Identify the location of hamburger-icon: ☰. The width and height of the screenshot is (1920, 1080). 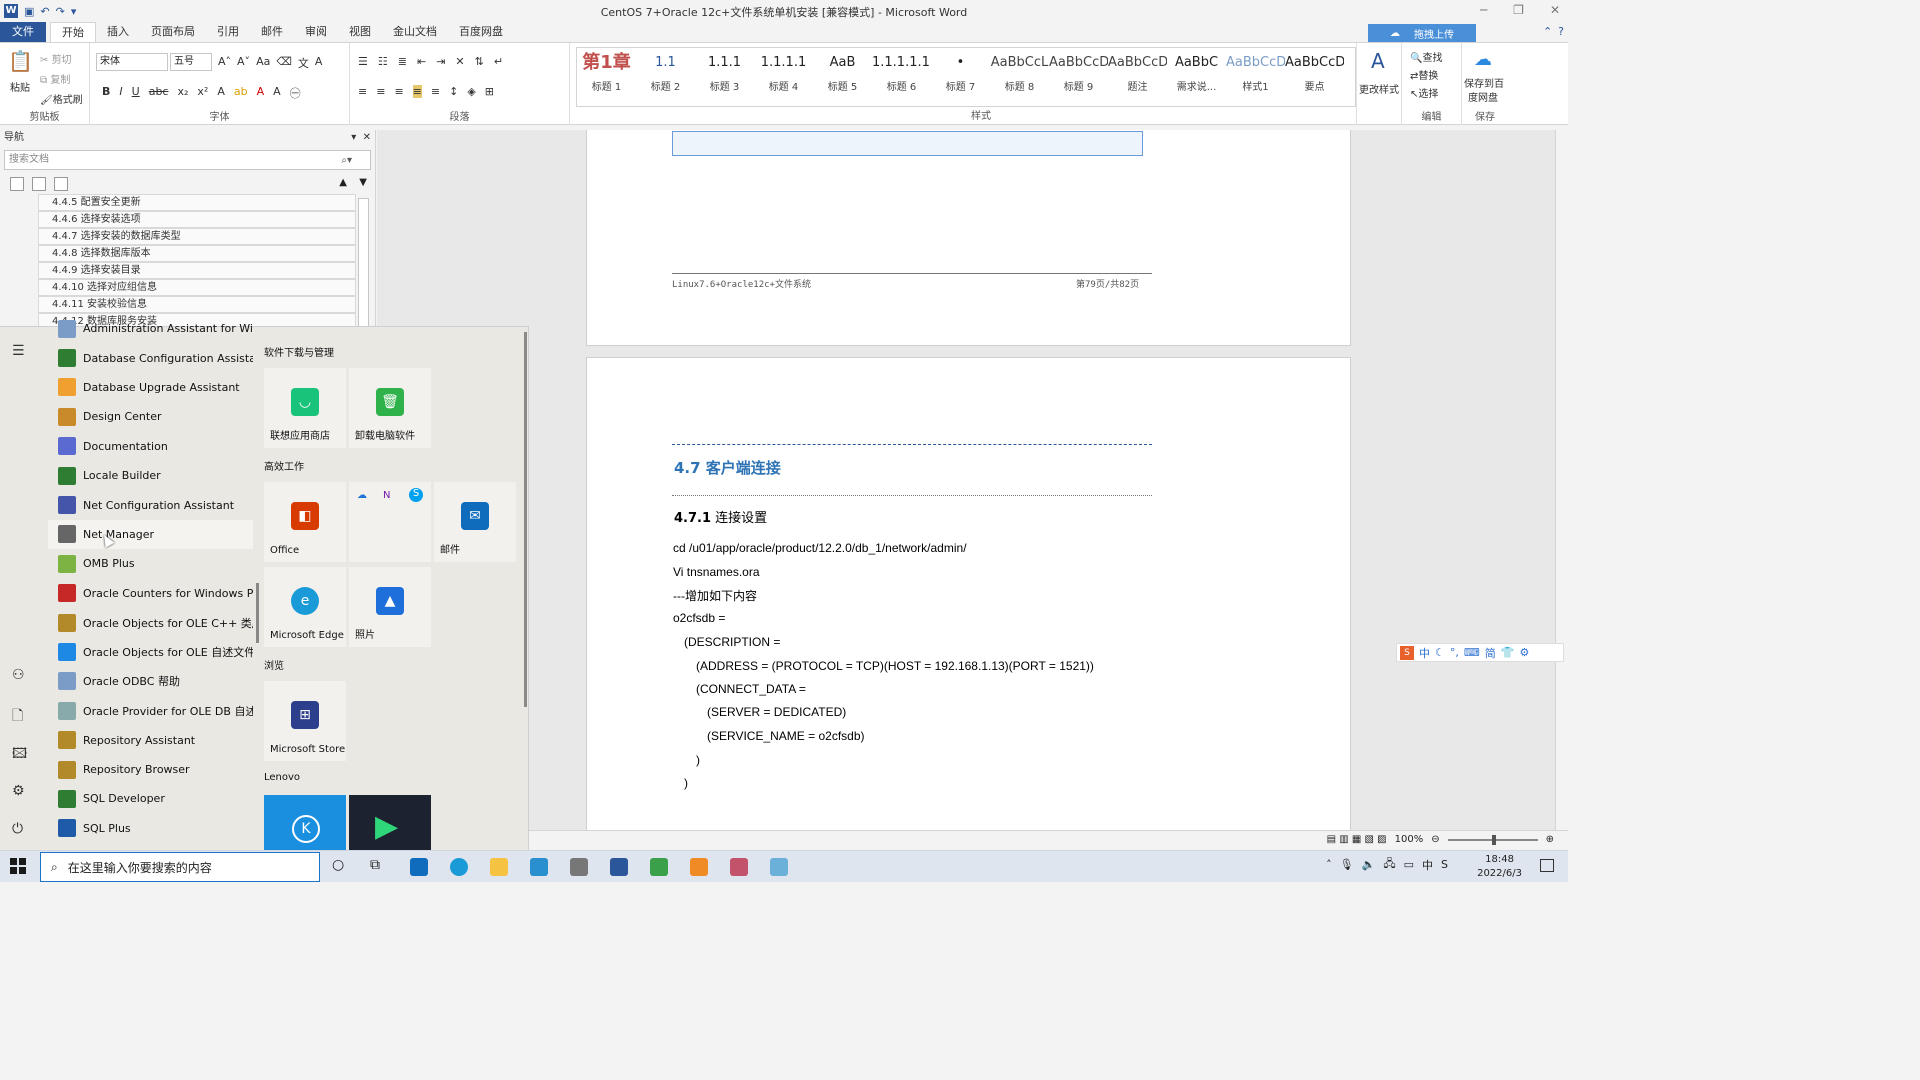
(18, 351).